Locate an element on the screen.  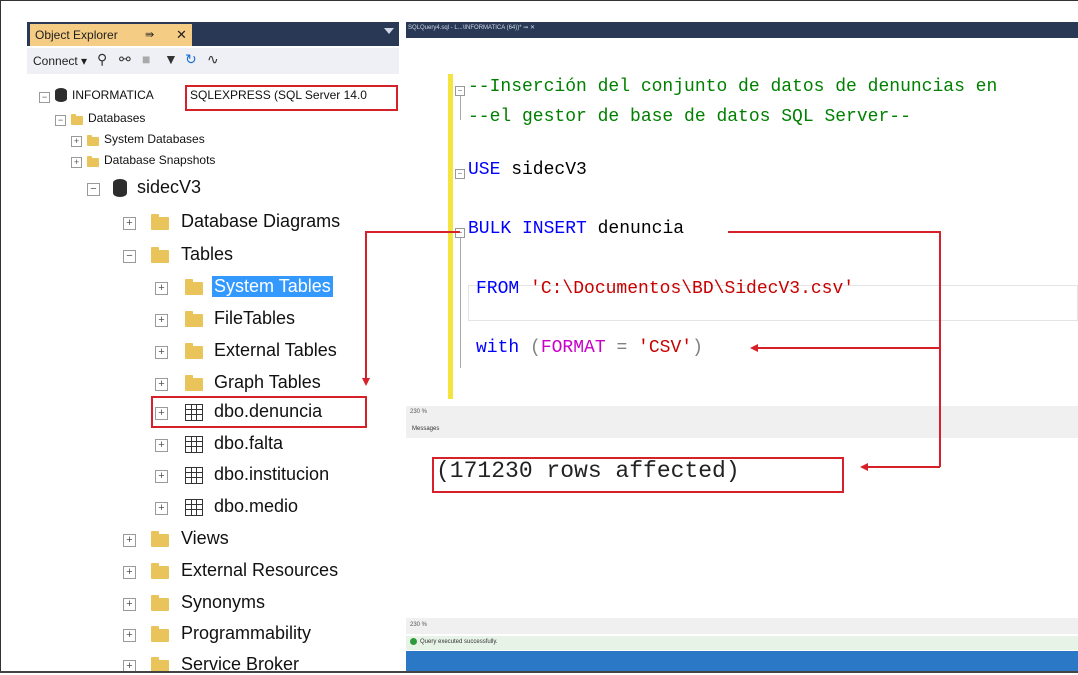
pin-icon: ⇛ is located at coordinates (149, 35).